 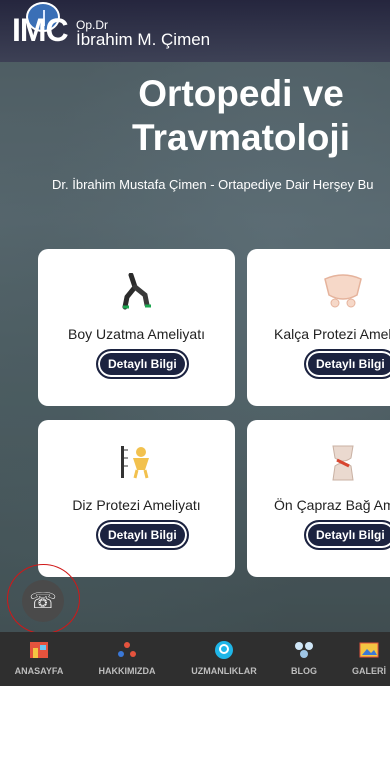 What do you see at coordinates (136, 464) in the screenshot?
I see `height-measure-icon` at bounding box center [136, 464].